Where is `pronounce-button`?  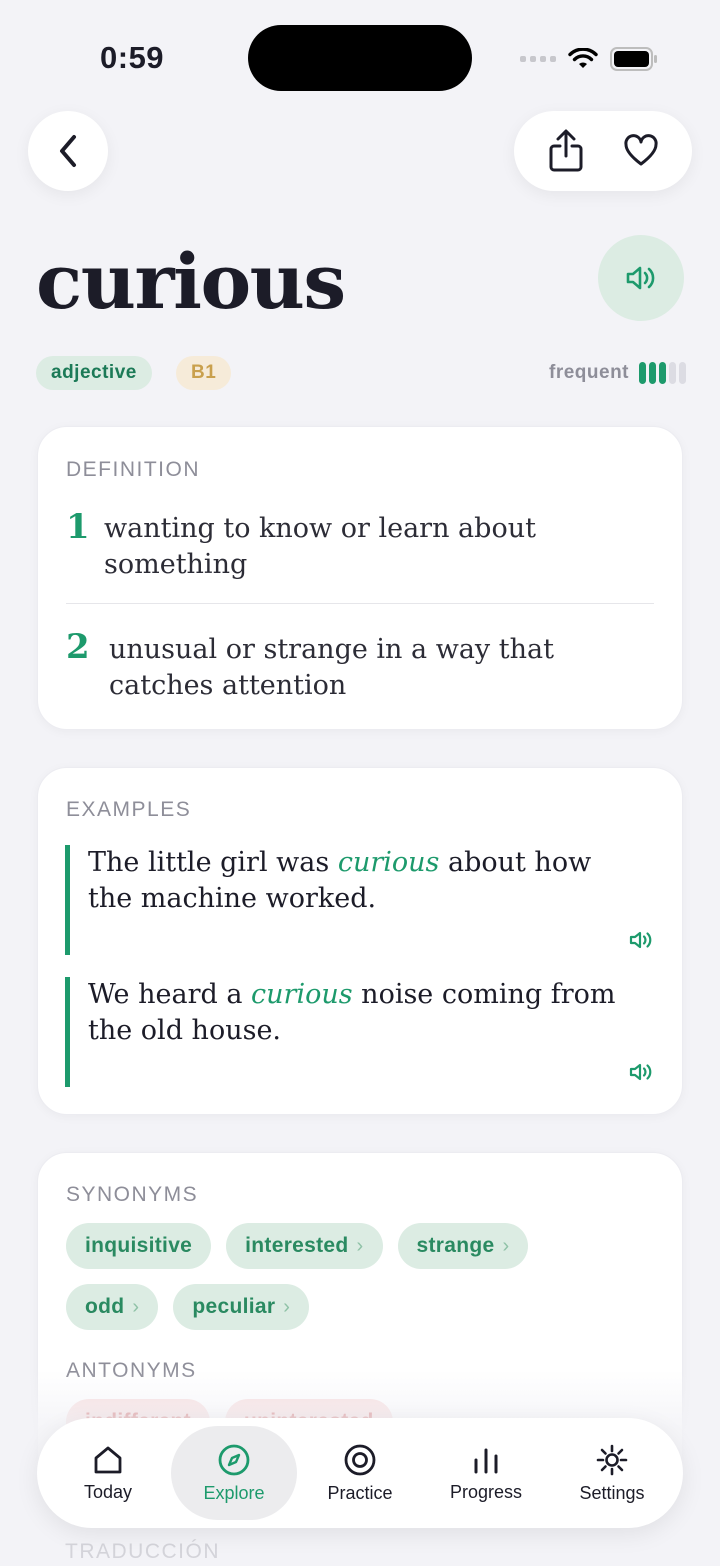
pronounce-button is located at coordinates (641, 278).